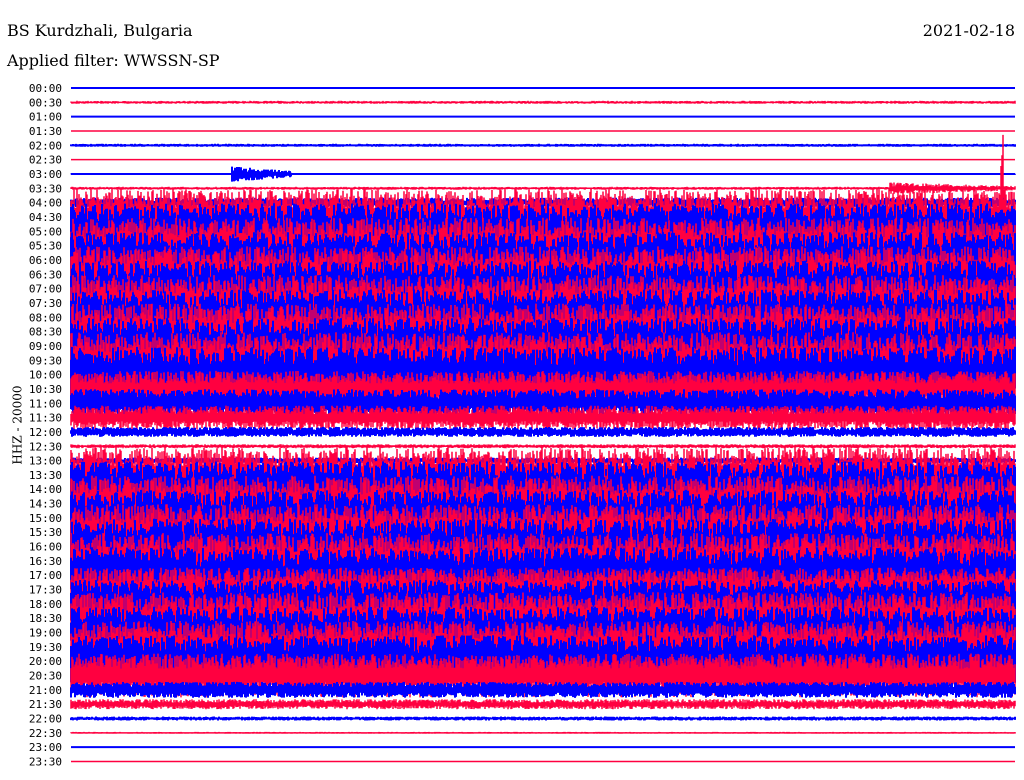  What do you see at coordinates (45, 289) in the screenshot?
I see `tick-label: 07:00` at bounding box center [45, 289].